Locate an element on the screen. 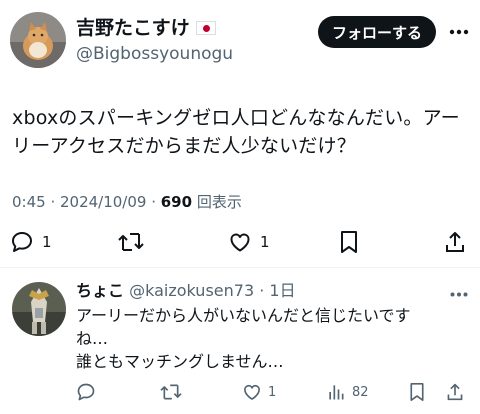 This screenshot has height=414, width=480. reply-header: ちょこ @kaizokusen73 · 1日 is located at coordinates (186, 291).